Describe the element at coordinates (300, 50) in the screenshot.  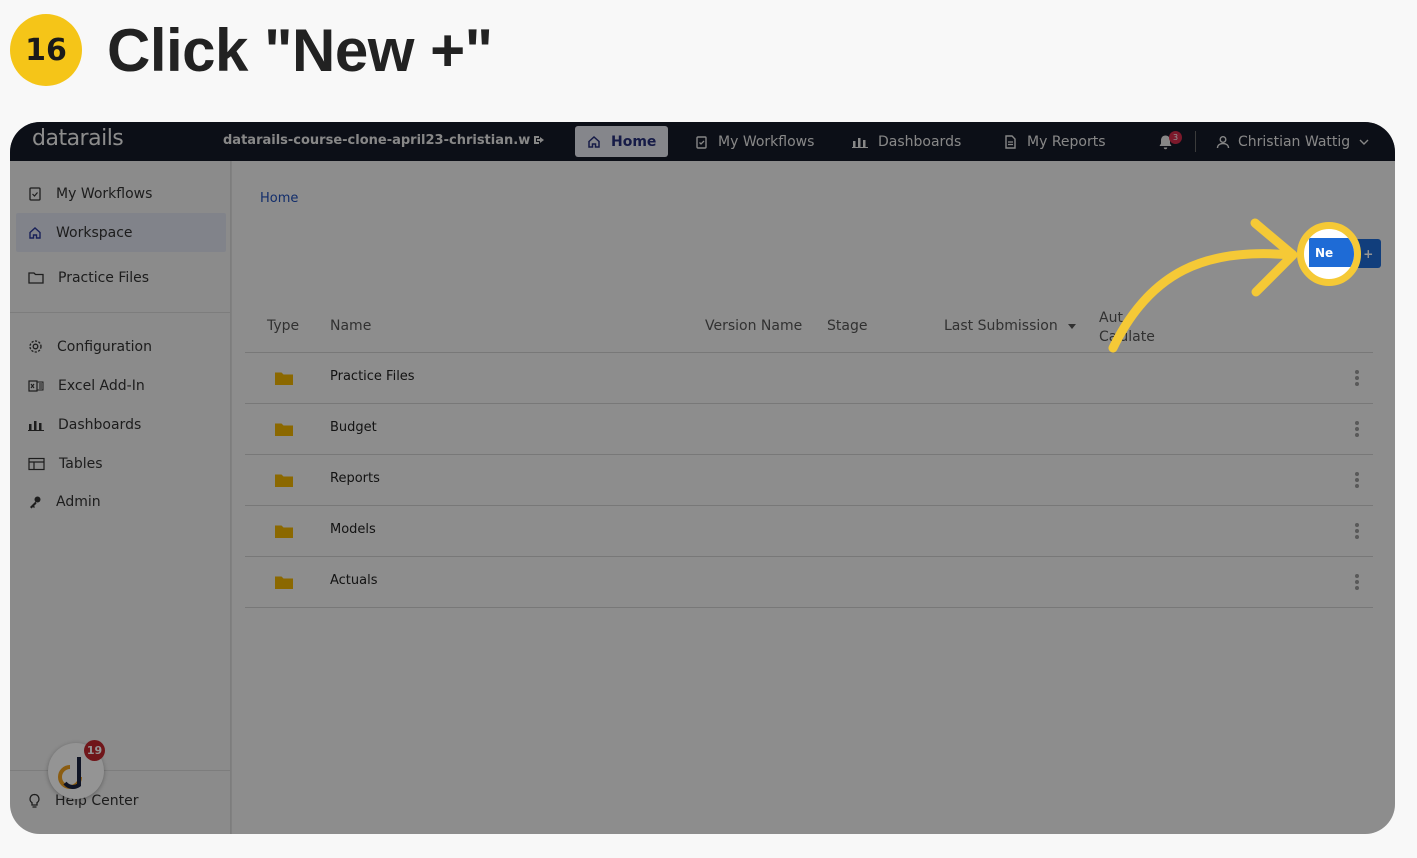
I see `step-title: Click "New +"` at that location.